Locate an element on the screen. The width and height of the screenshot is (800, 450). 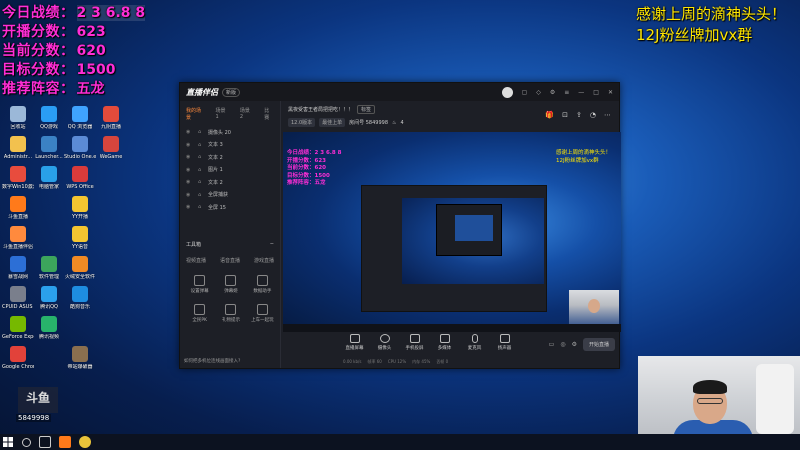
tool-danmaku-settings: 设置弹幕 is located at coordinates (199, 284).